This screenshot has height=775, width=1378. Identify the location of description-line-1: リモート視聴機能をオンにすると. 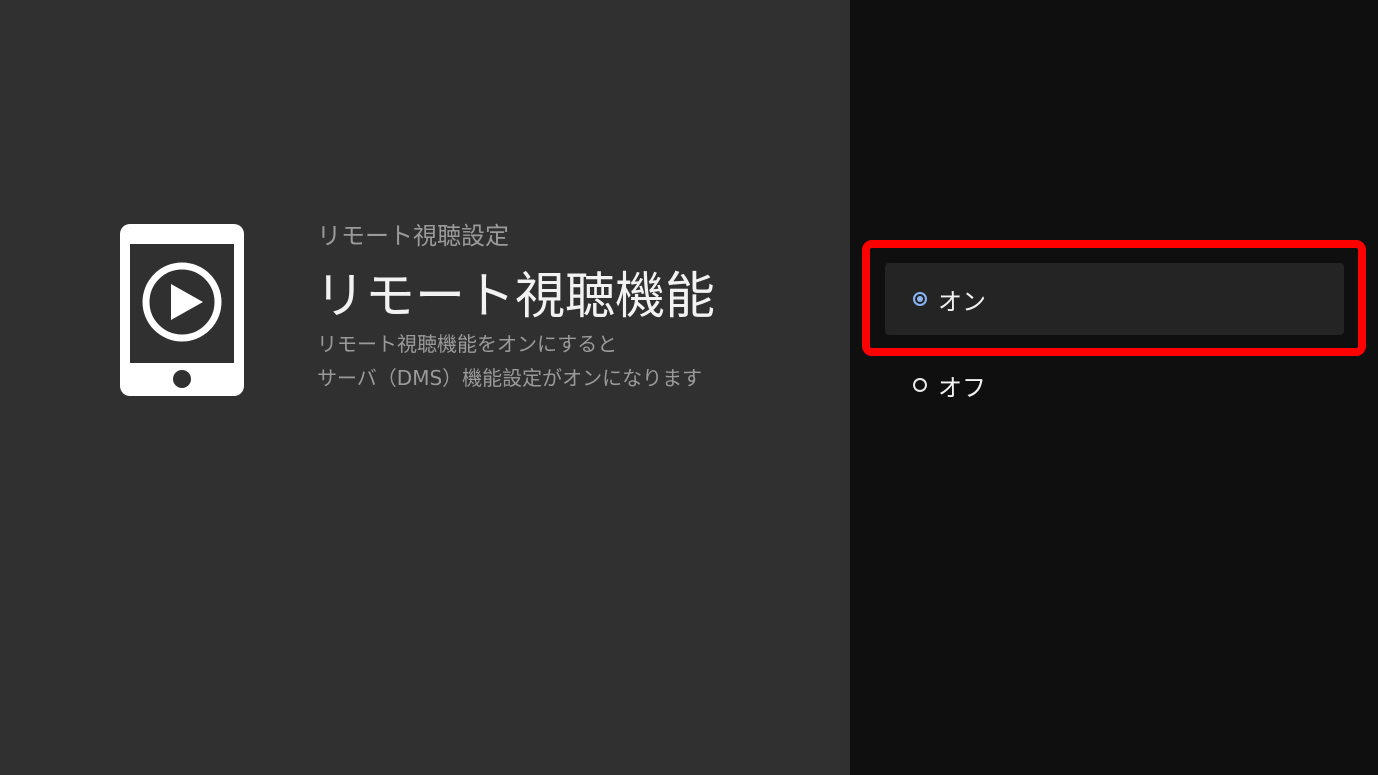
(467, 344).